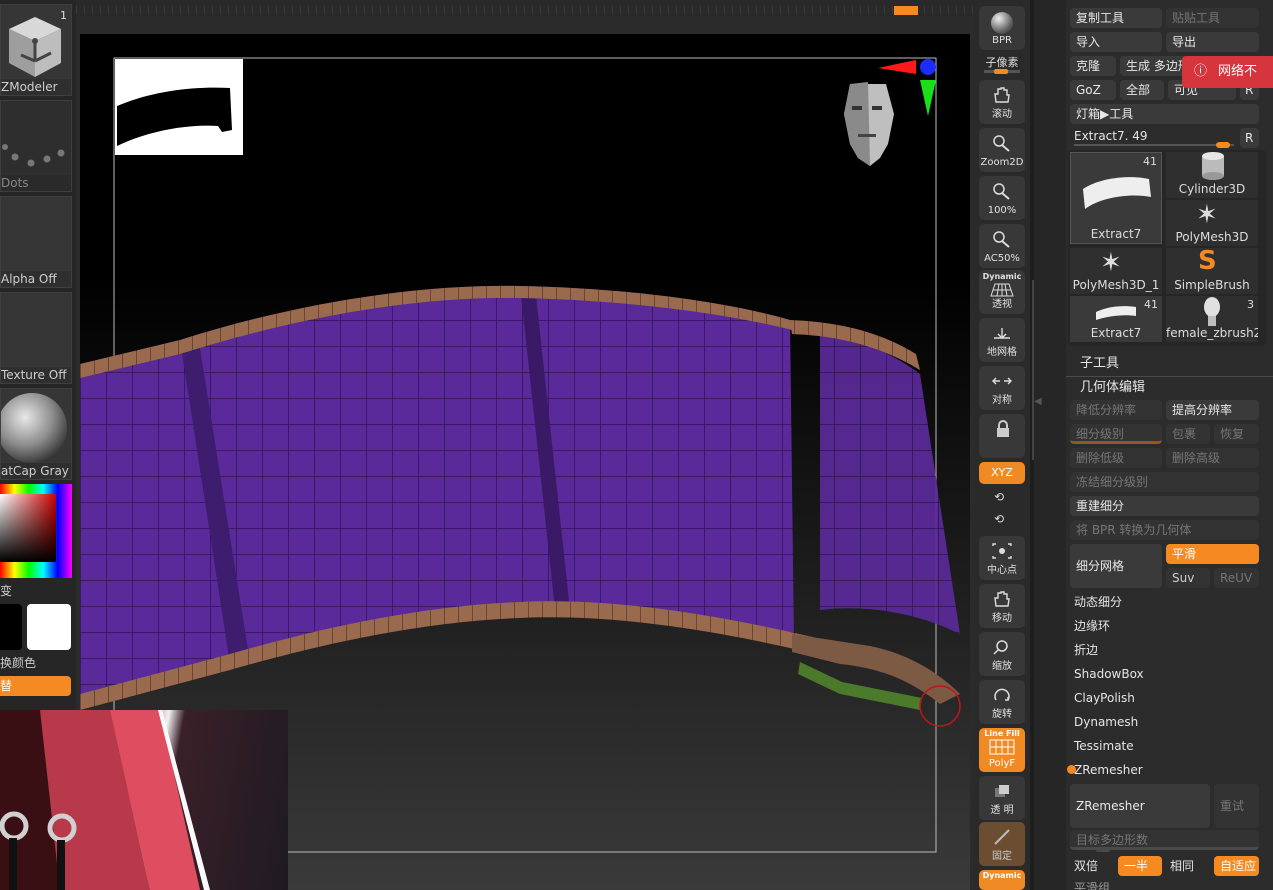 The image size is (1273, 890). What do you see at coordinates (1140, 806) in the screenshot?
I see `zremesher-button: ZRemesher` at bounding box center [1140, 806].